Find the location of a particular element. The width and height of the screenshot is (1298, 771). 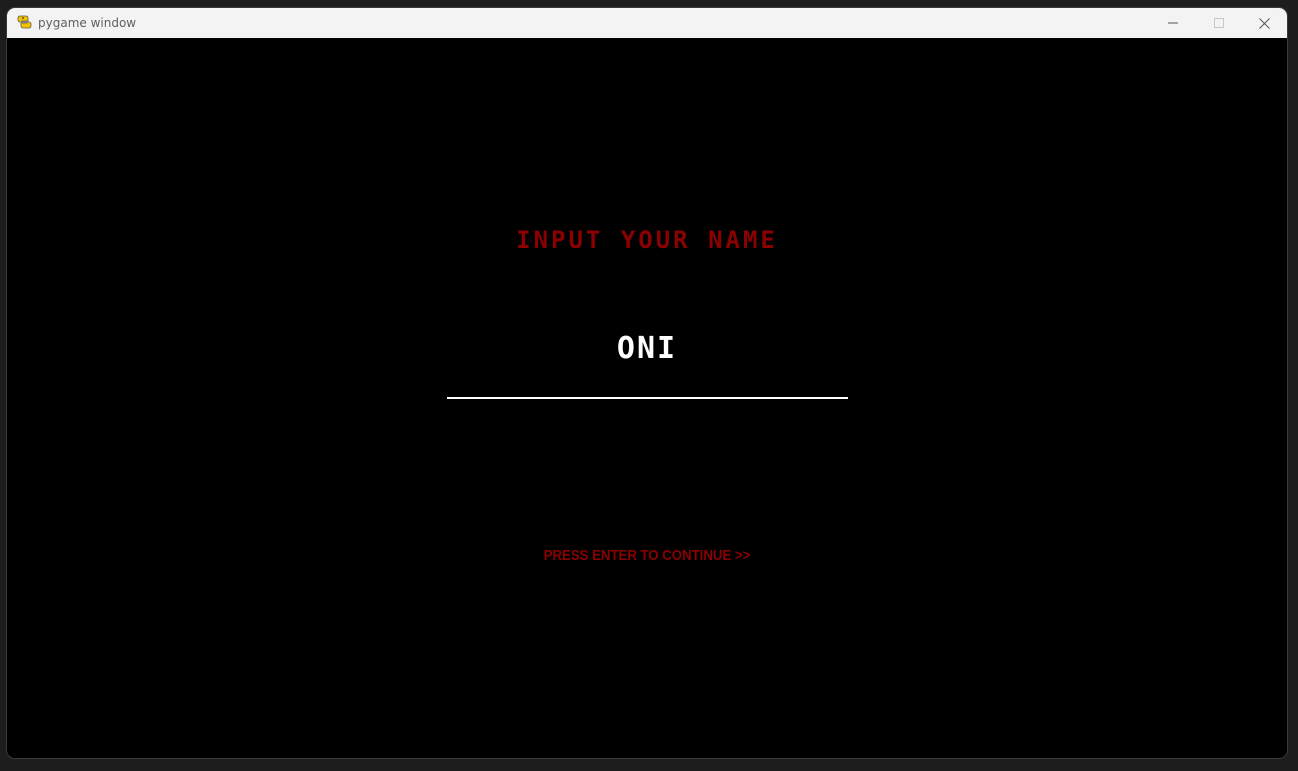

name-input-underline is located at coordinates (647, 398).